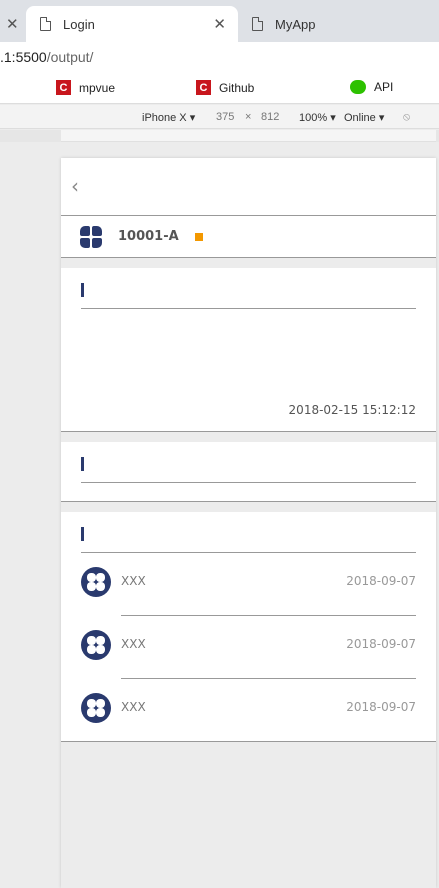  I want to click on device-select: iPhone X ▾, so click(168, 117).